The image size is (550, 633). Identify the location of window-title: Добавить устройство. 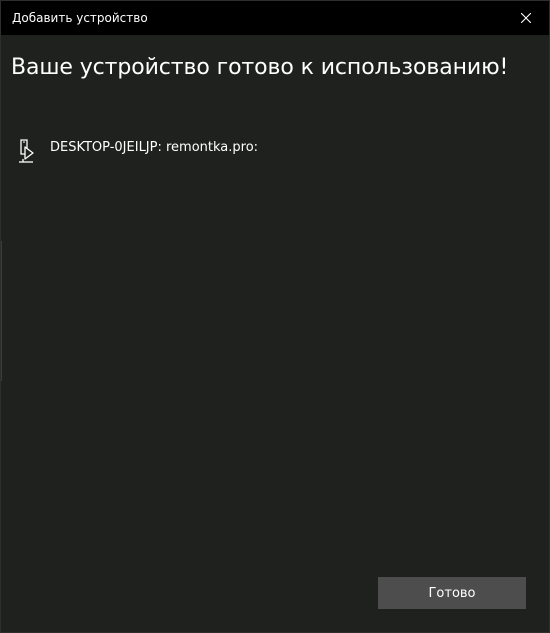
(80, 18).